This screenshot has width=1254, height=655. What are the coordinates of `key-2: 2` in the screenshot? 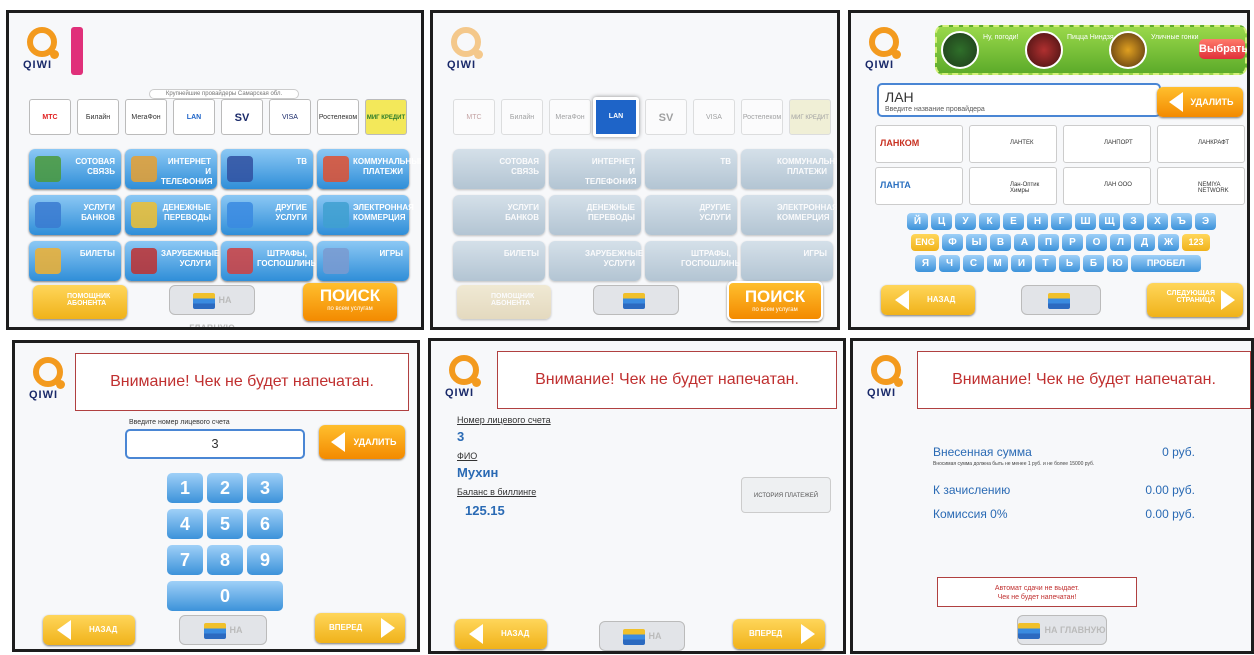 It's located at (225, 488).